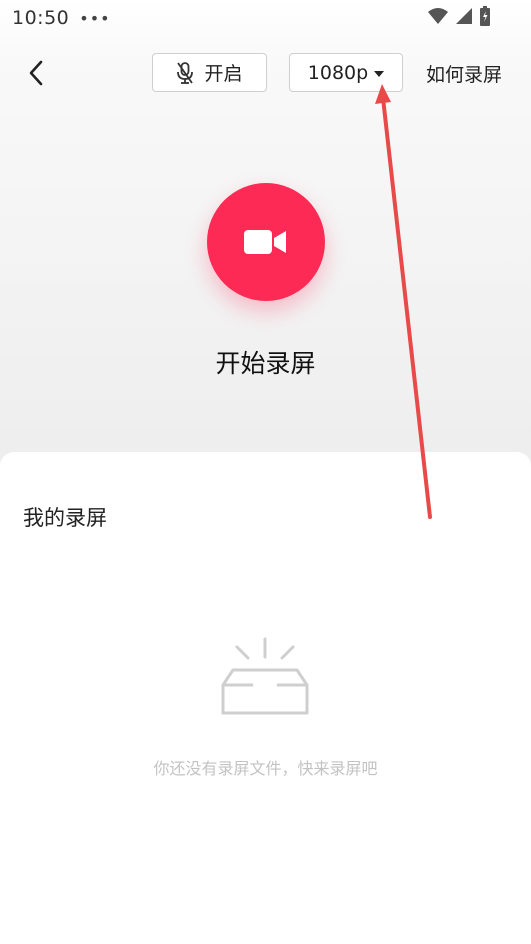 The image size is (531, 944). I want to click on chevron-left-icon, so click(36, 73).